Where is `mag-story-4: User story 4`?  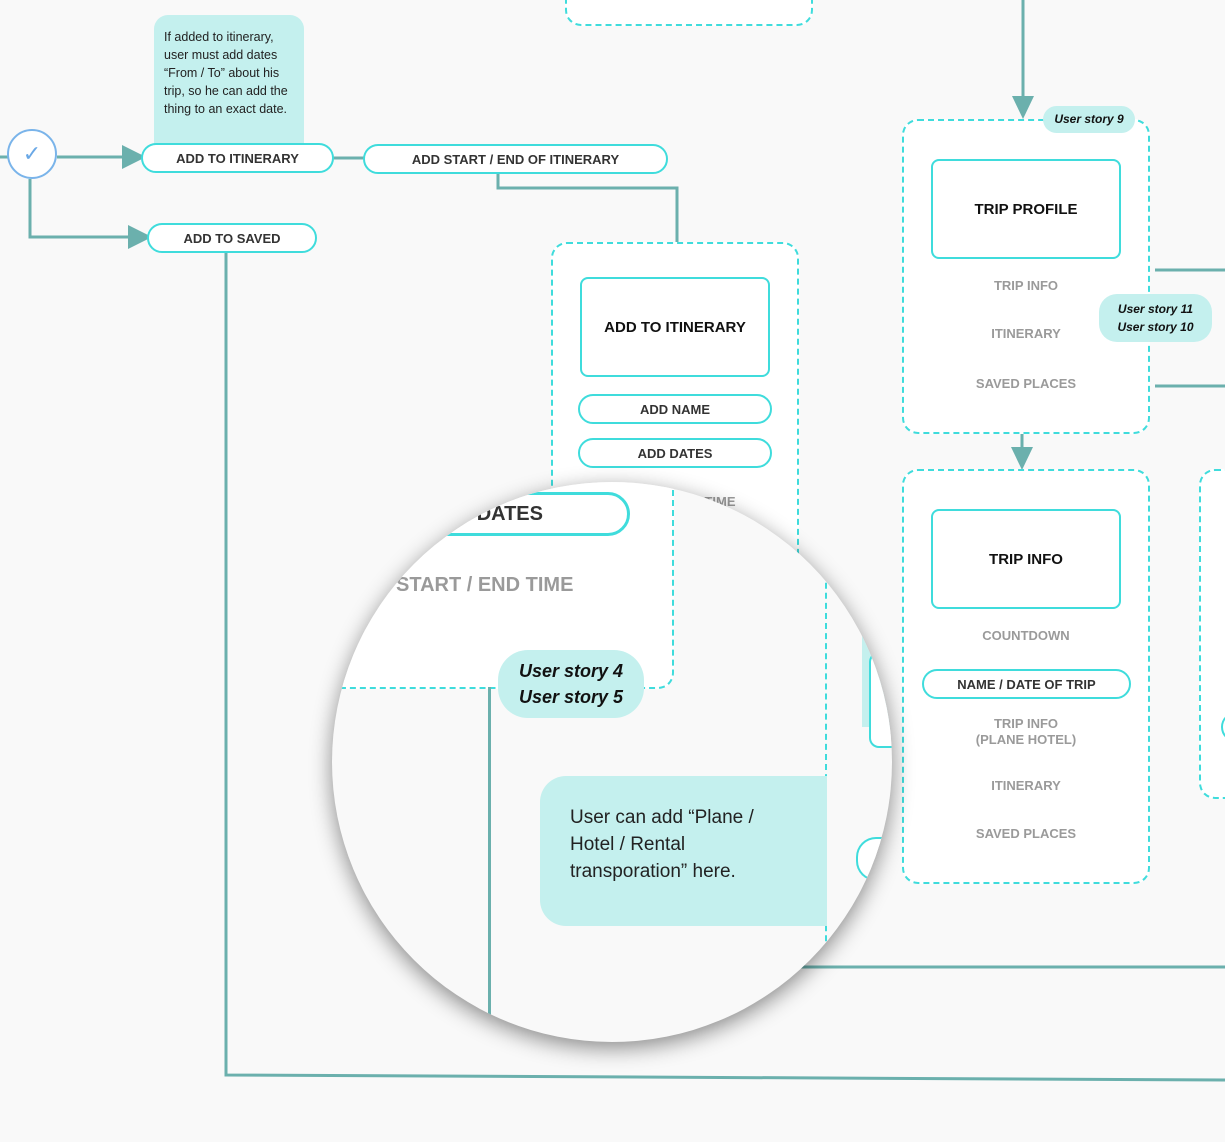 mag-story-4: User story 4 is located at coordinates (571, 671).